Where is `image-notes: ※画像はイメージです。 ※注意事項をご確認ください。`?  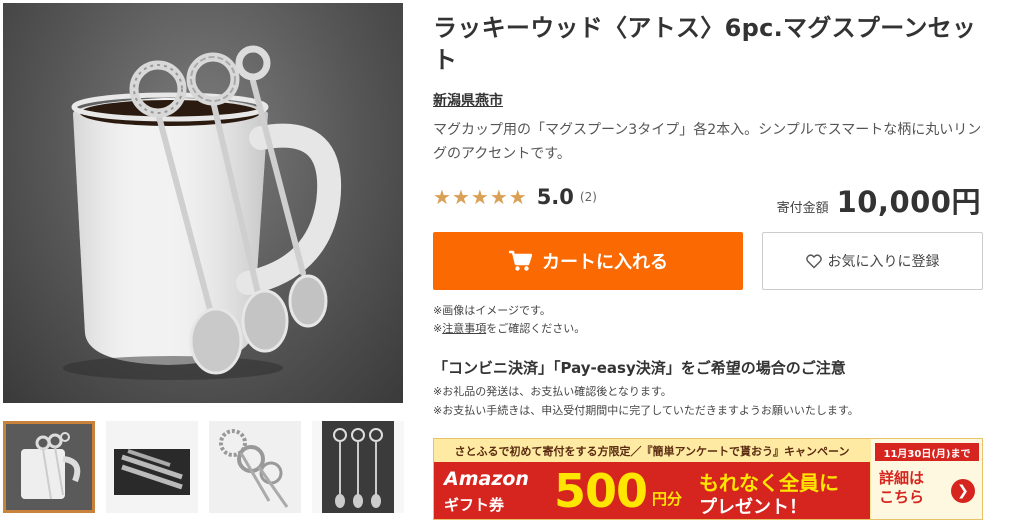
image-notes: ※画像はイメージです。 ※注意事項をご確認ください。 is located at coordinates (509, 320).